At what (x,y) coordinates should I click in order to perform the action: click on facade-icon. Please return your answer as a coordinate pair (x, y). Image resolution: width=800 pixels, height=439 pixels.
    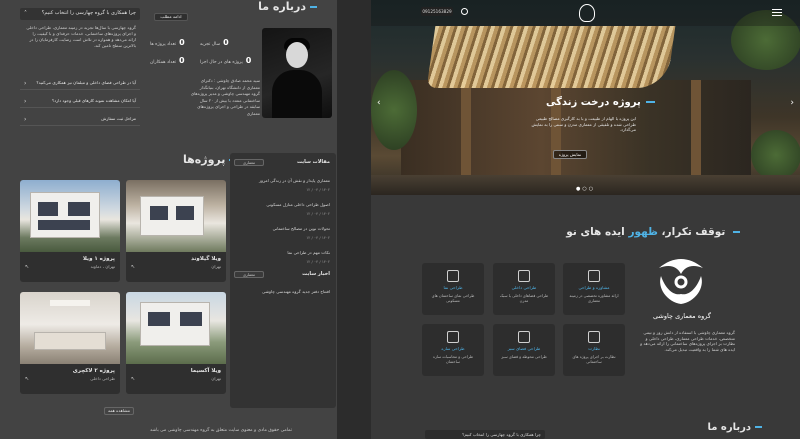
    Looking at the image, I should click on (453, 276).